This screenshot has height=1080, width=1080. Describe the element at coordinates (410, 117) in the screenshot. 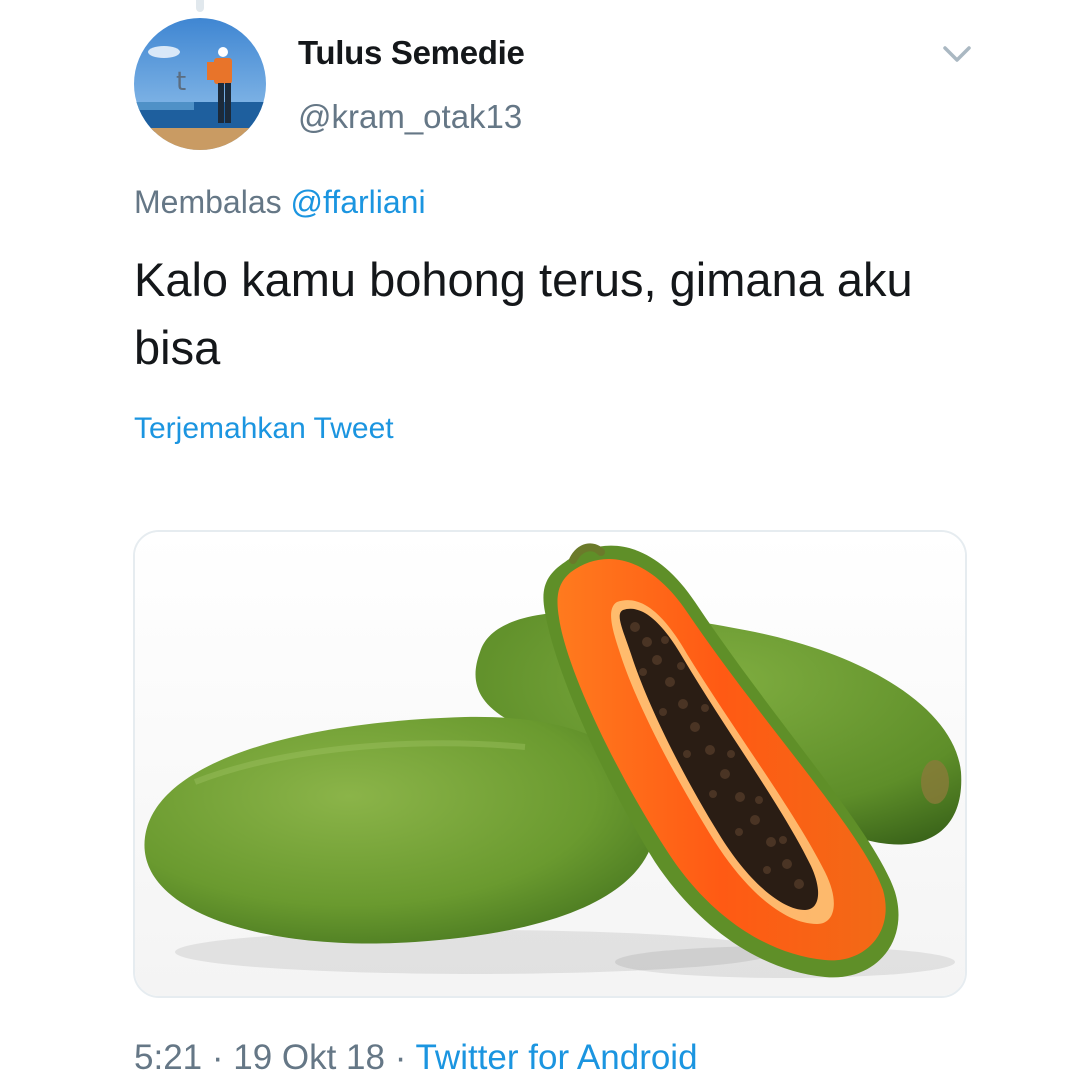

I see `author-handle: @kram_otak13` at that location.